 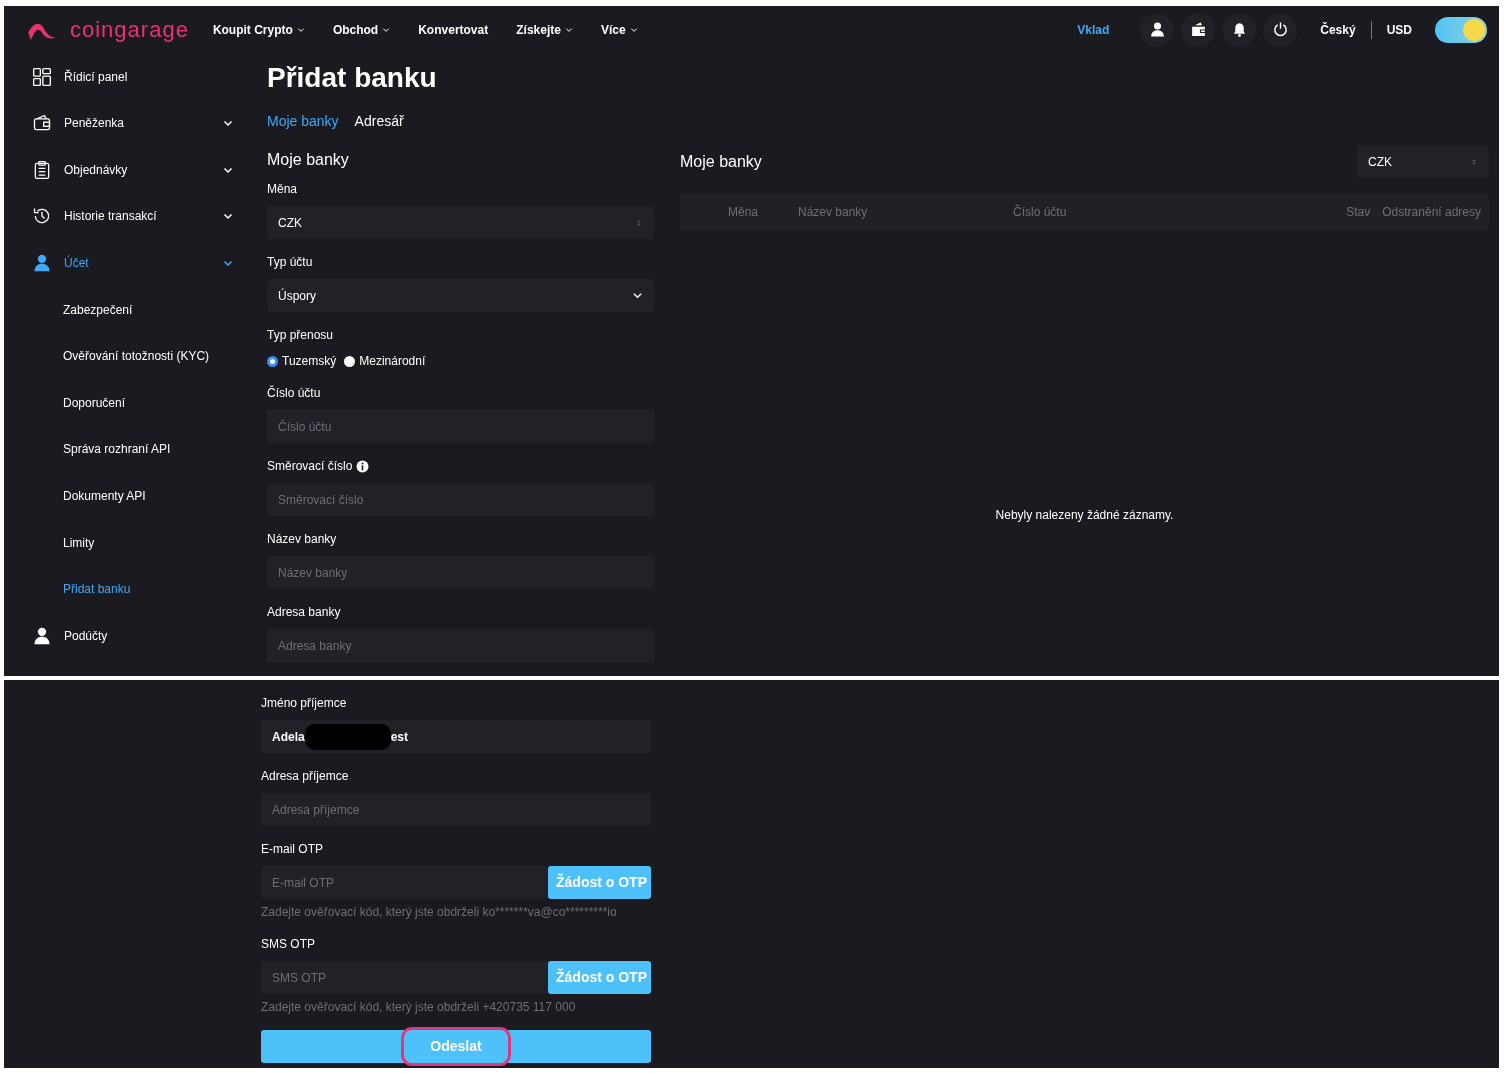 I want to click on field-label: Typ přenosu, so click(x=300, y=335).